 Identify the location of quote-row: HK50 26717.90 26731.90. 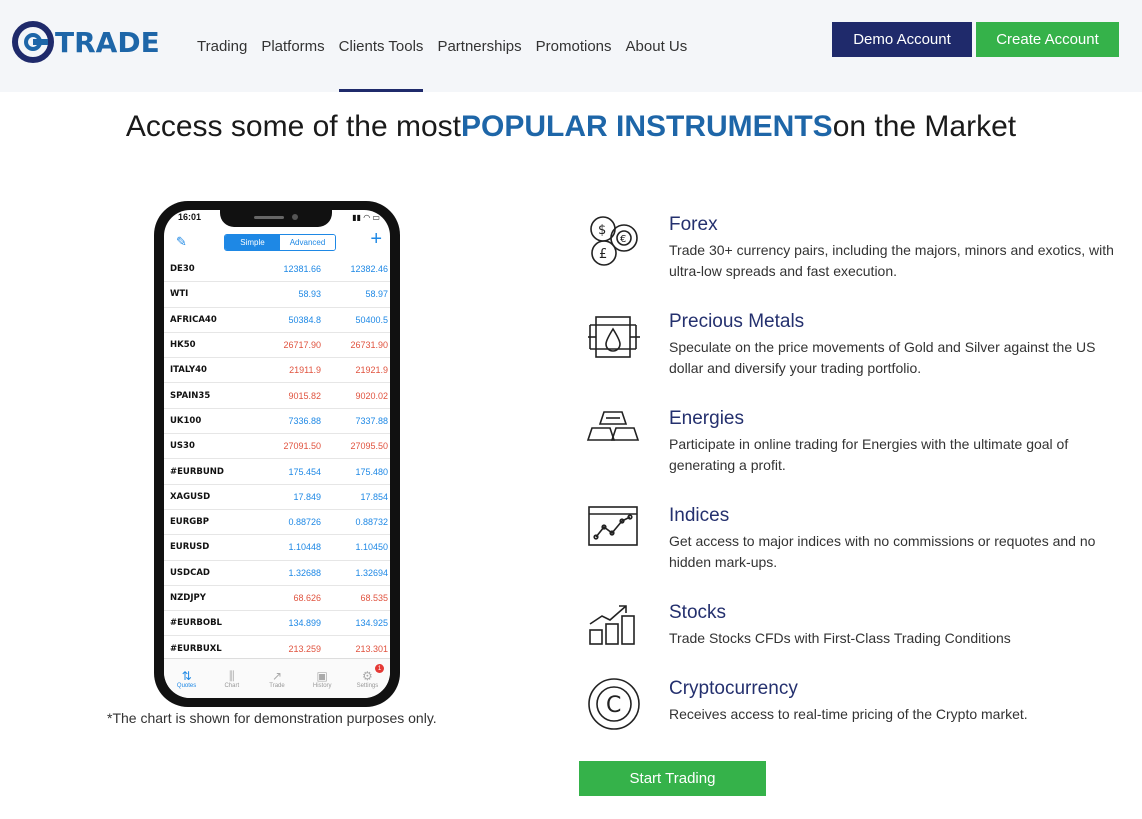
(277, 346).